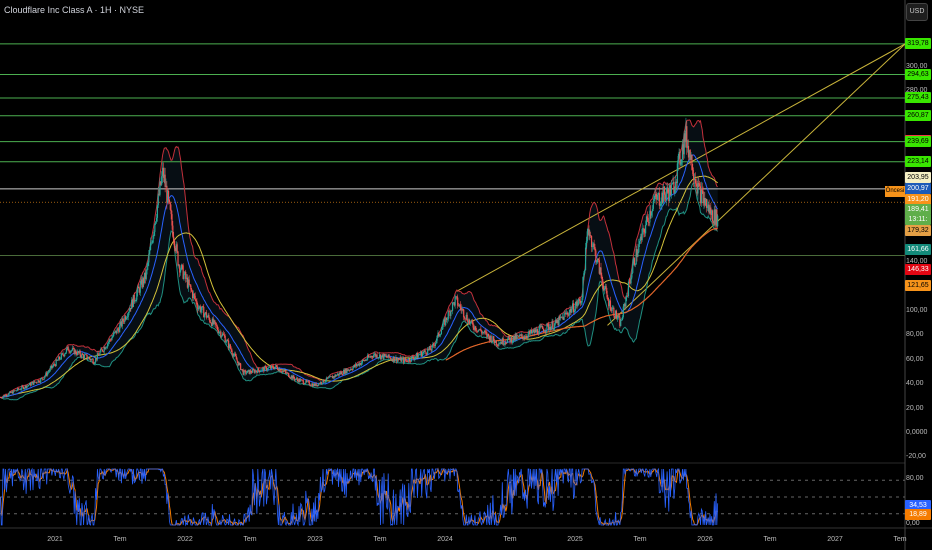 The width and height of the screenshot is (932, 550). I want to click on rsi-axis-tick: 0,00, so click(913, 523).